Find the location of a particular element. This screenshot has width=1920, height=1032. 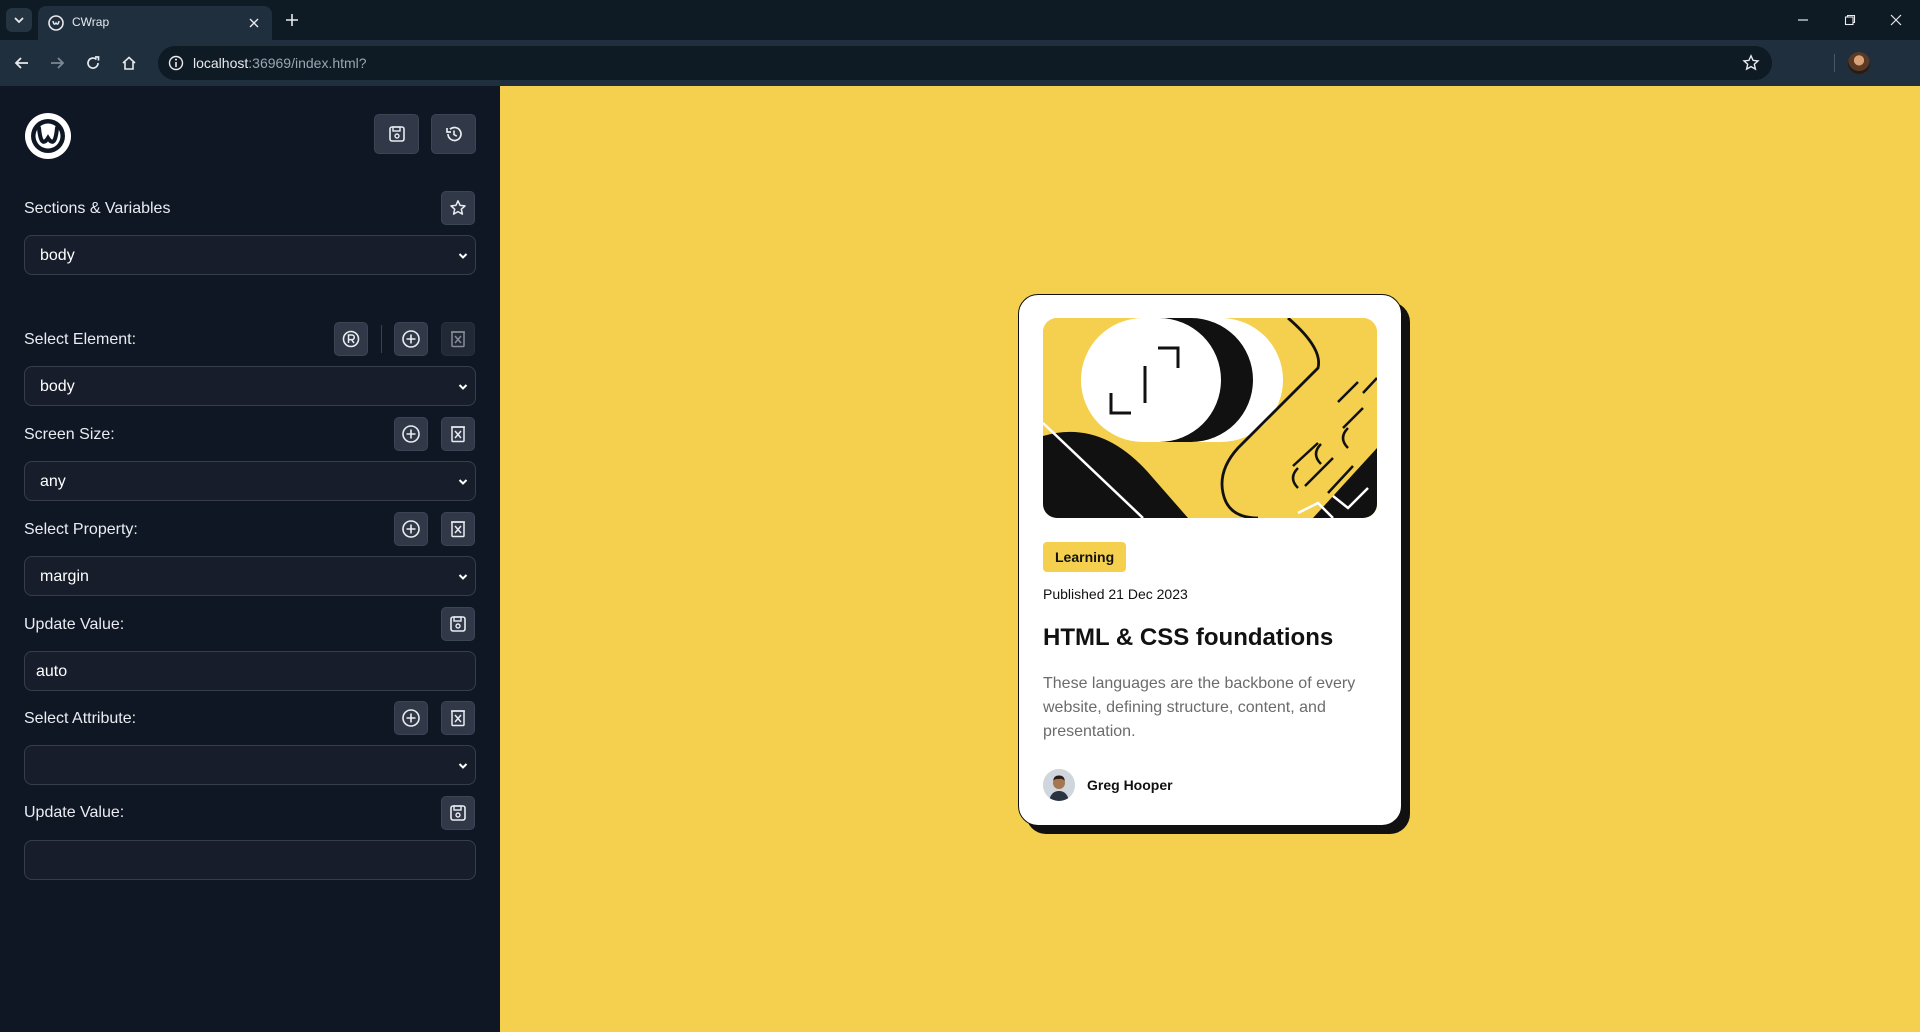

add-attribute-button is located at coordinates (411, 718).